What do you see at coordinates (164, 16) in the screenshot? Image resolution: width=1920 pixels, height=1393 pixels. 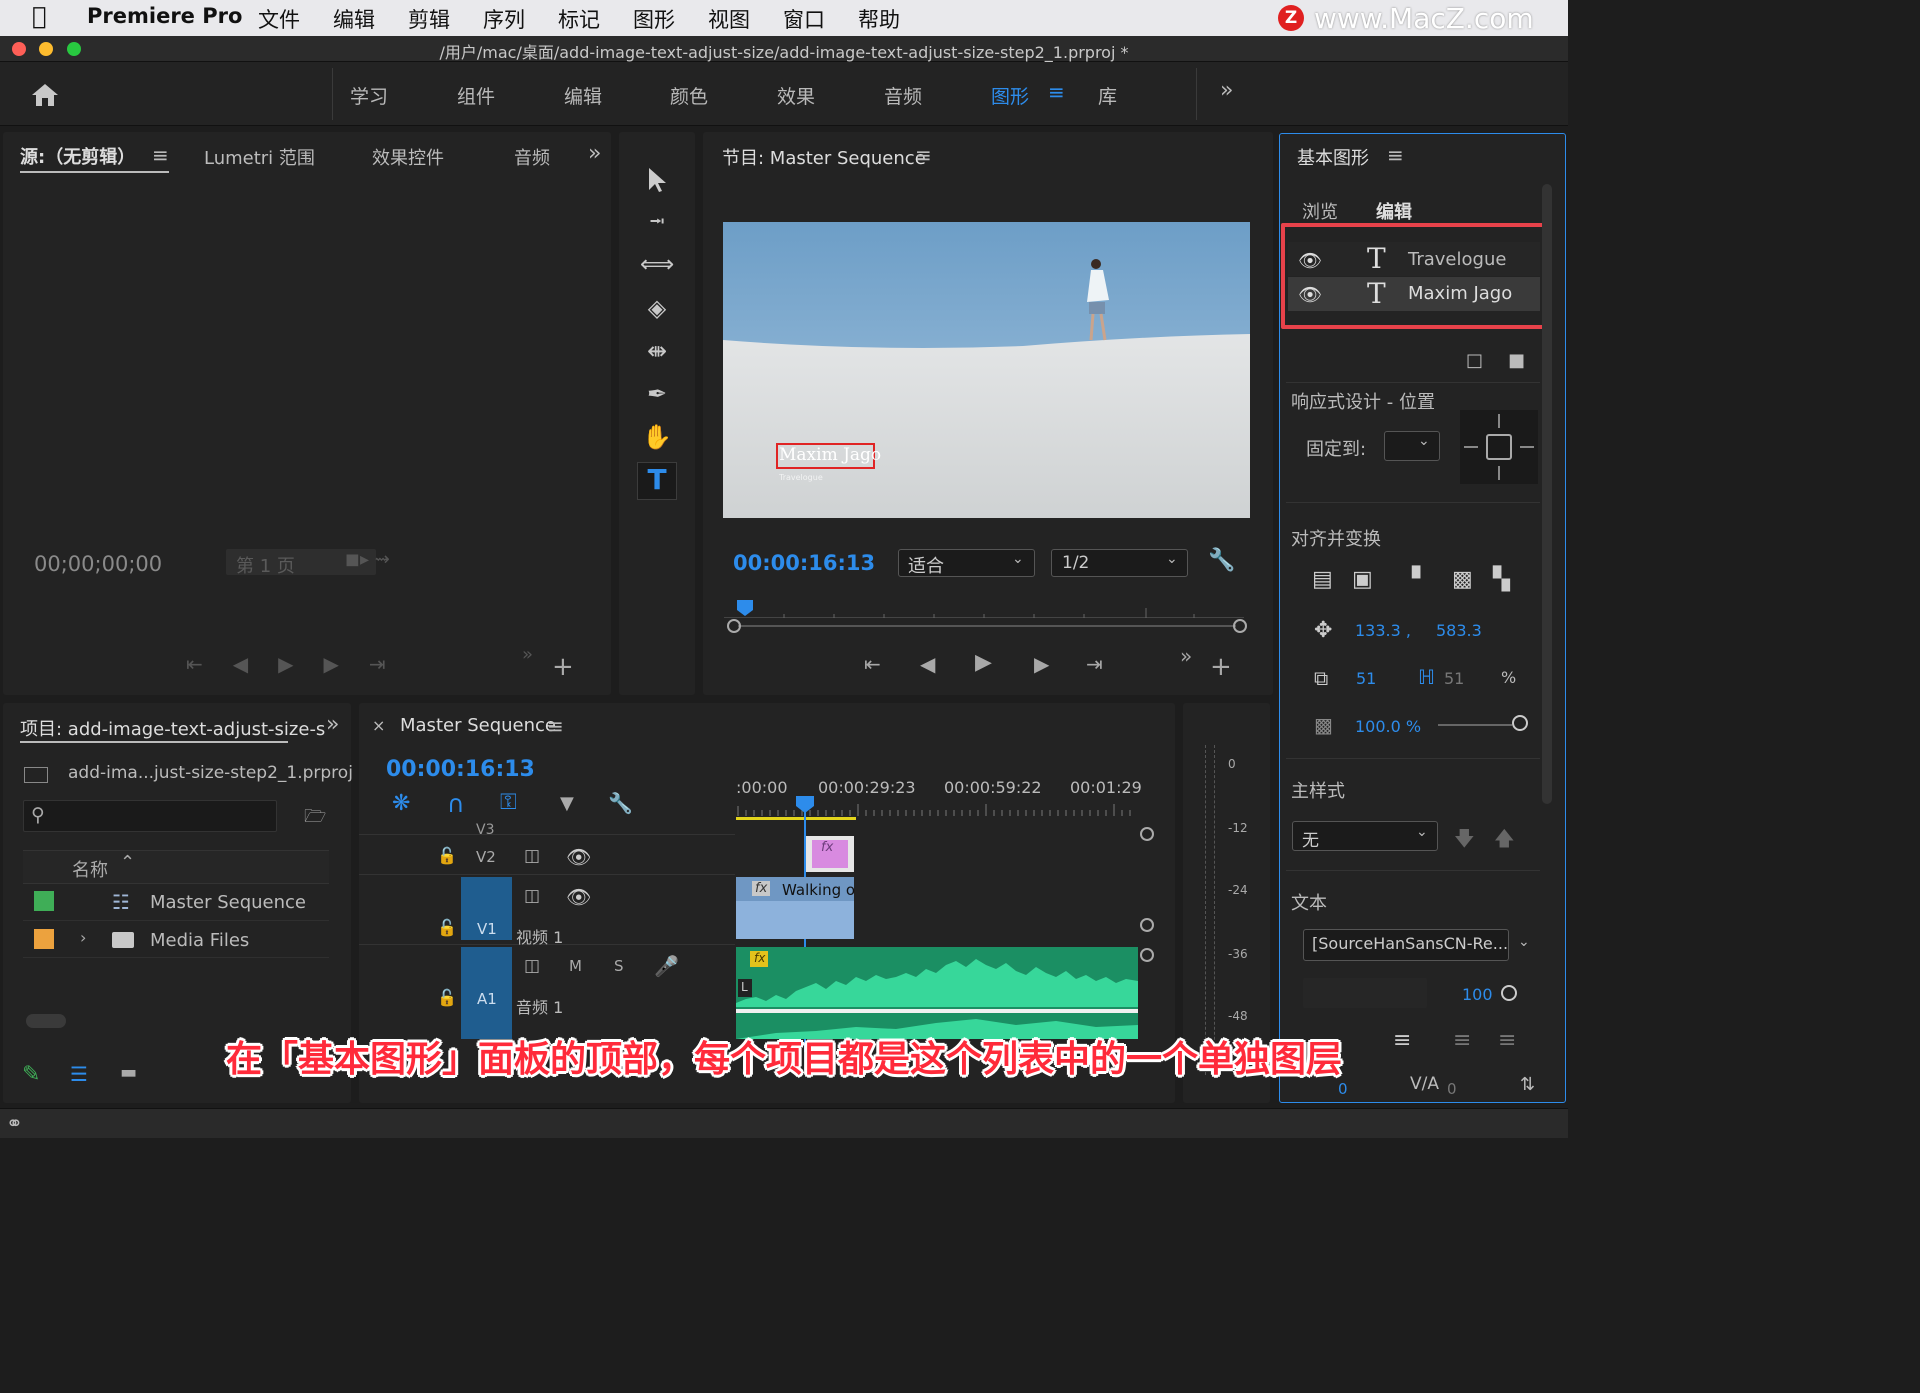 I see `menu-app-name: Premiere Pro` at bounding box center [164, 16].